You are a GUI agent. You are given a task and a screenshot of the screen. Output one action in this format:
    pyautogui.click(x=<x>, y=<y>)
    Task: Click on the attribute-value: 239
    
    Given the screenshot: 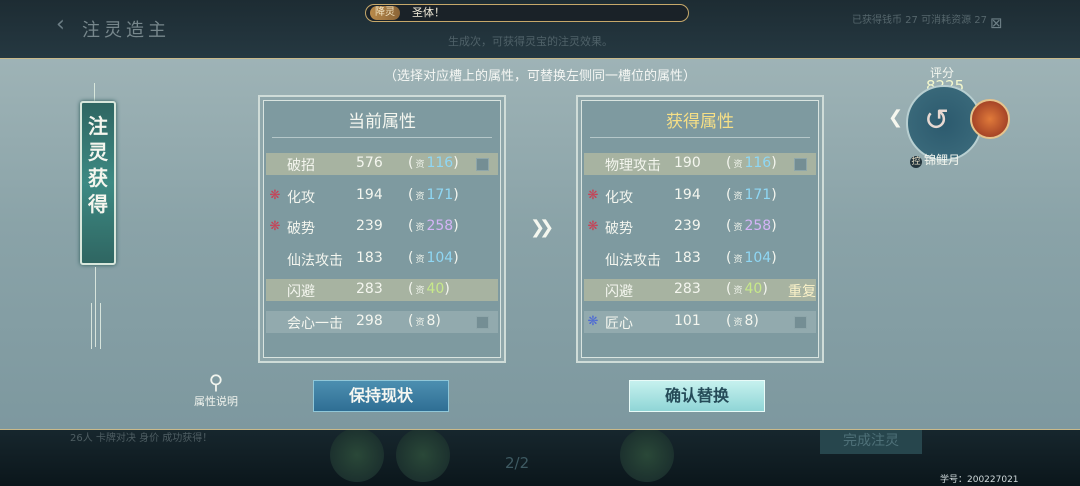 What is the action you would take?
    pyautogui.click(x=369, y=226)
    